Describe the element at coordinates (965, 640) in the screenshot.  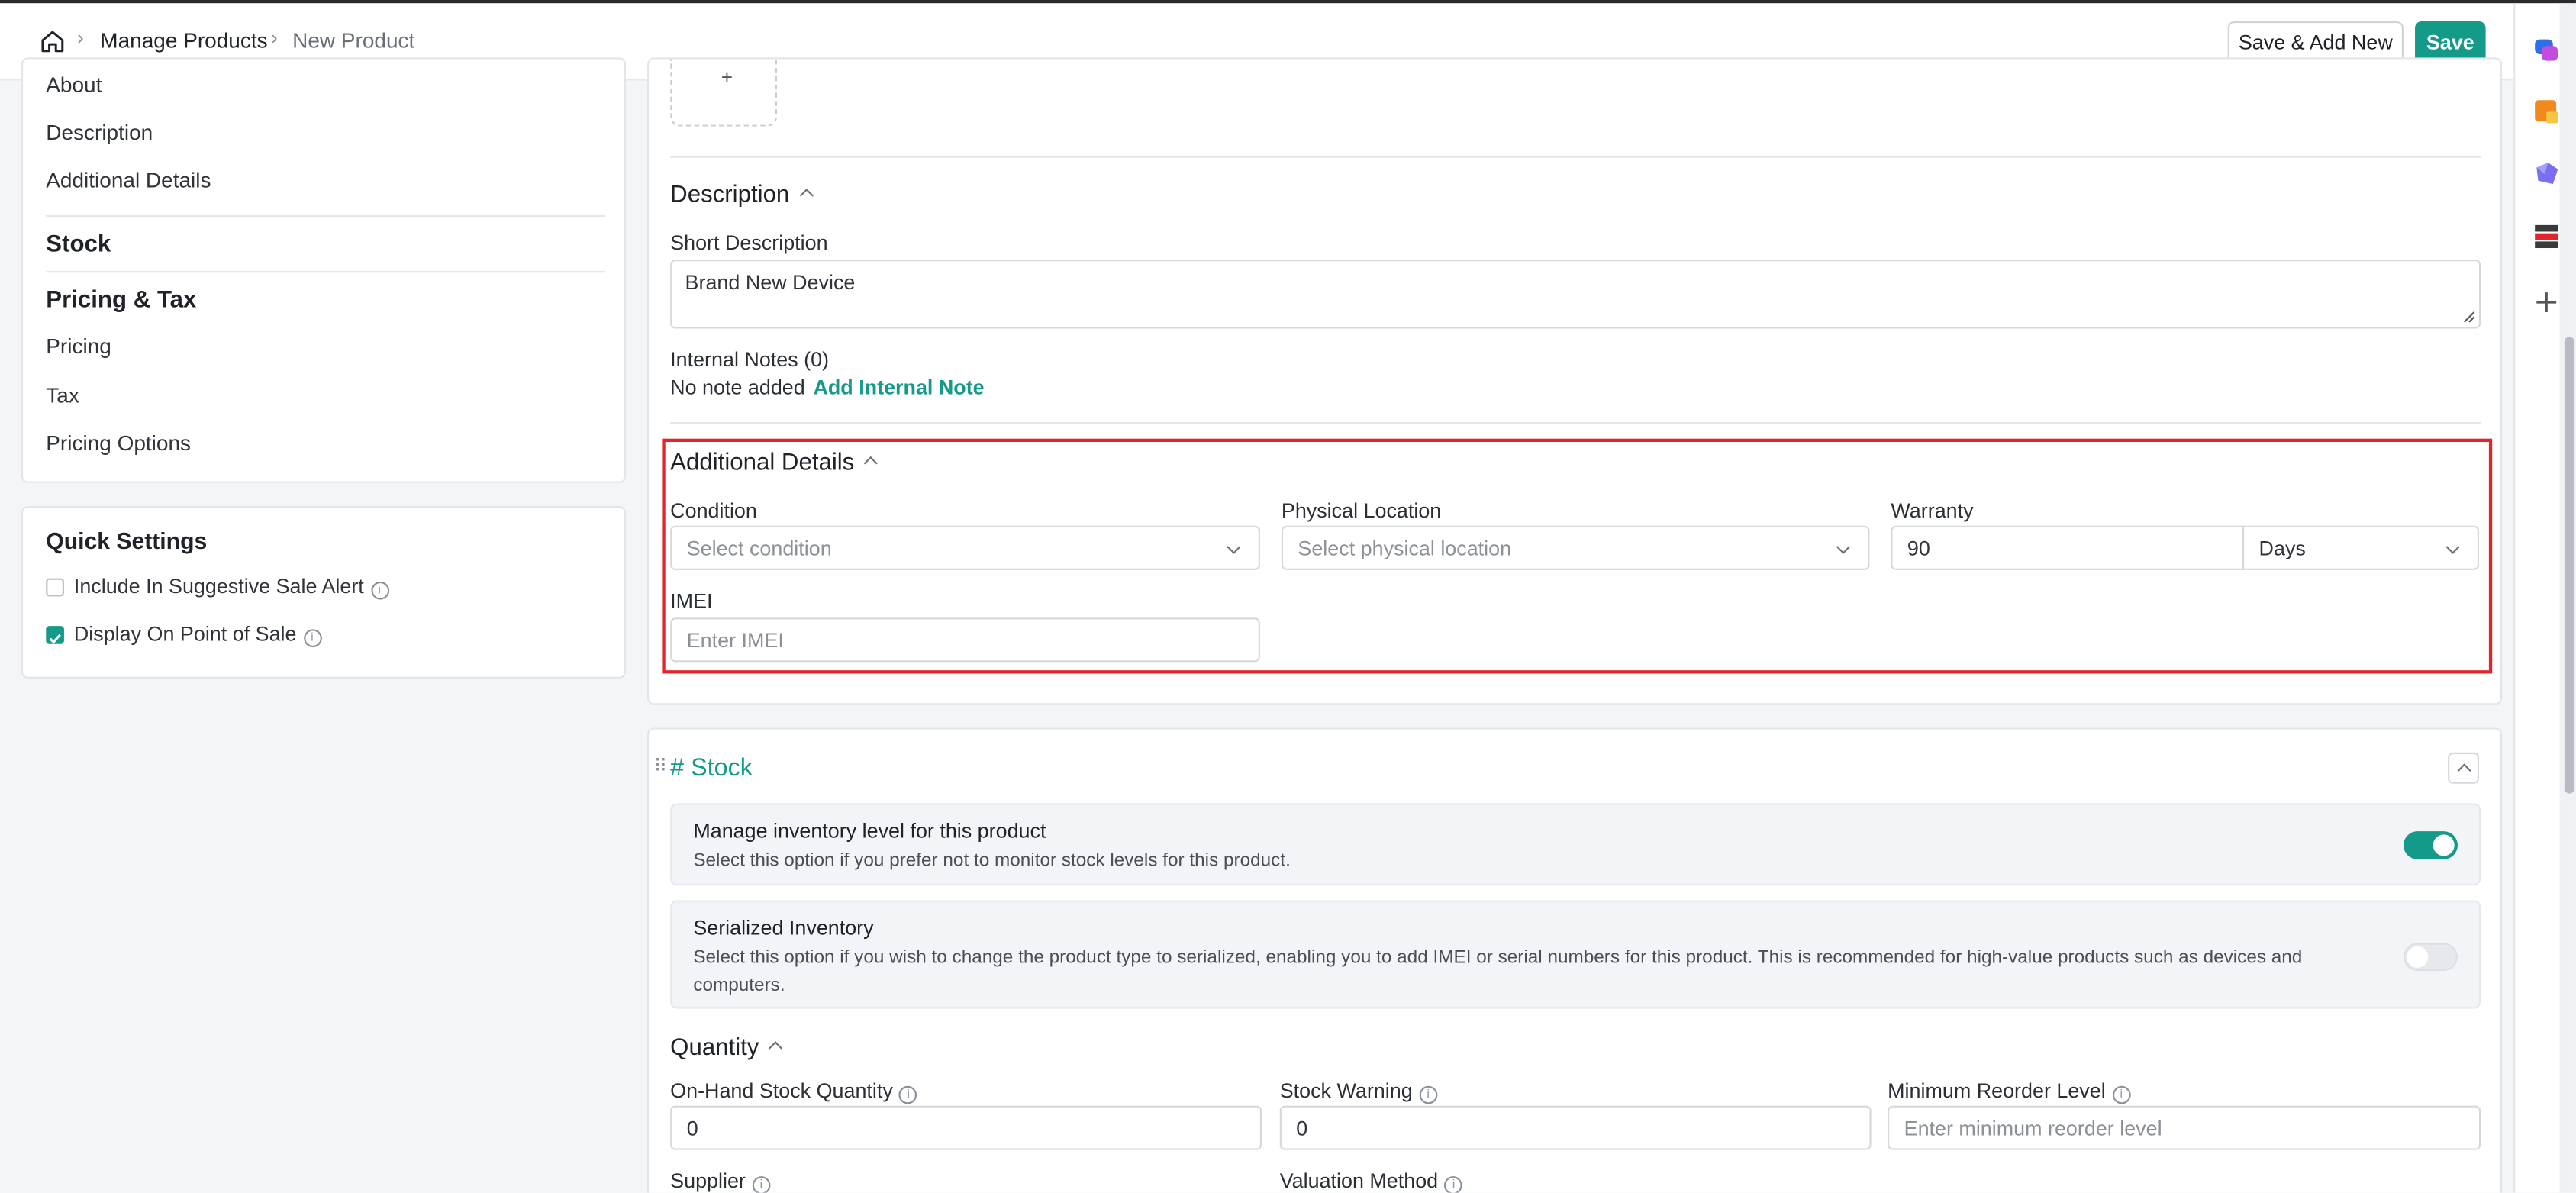
I see `imei-input: Enter IMEI` at that location.